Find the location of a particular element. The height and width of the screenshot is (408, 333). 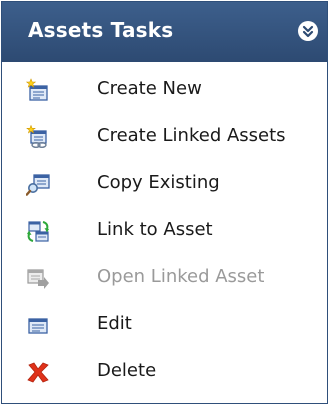

task-open-linked-asset: Open Linked Asset is located at coordinates (164, 277).